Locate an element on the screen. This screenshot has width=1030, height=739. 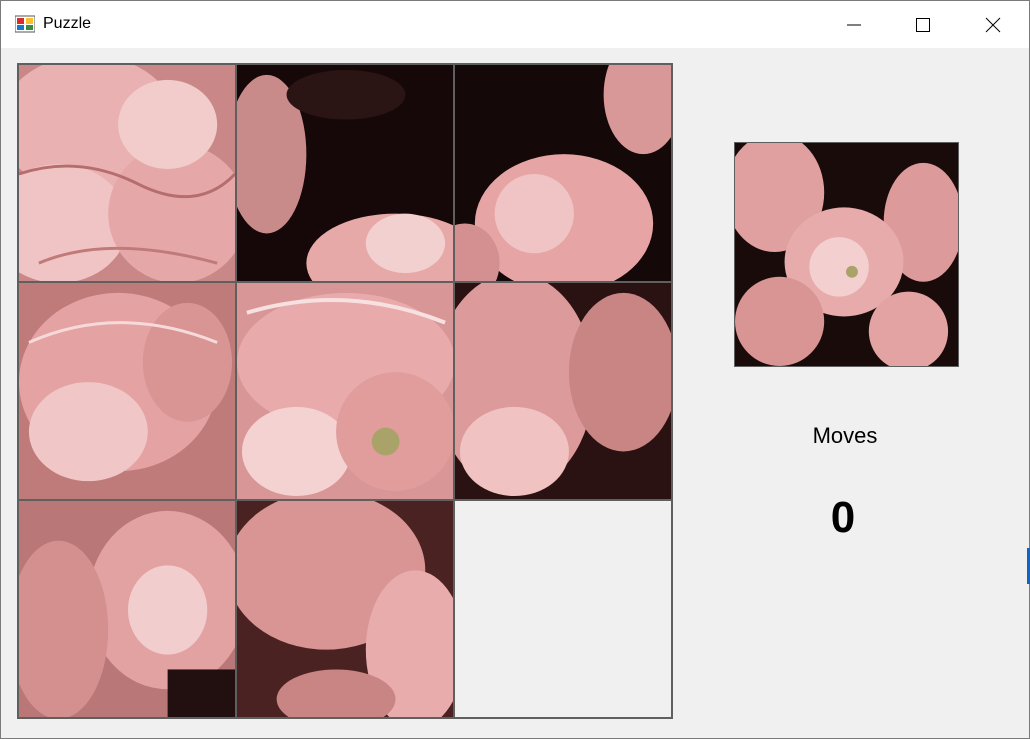
maximize-icon is located at coordinates (922, 24).